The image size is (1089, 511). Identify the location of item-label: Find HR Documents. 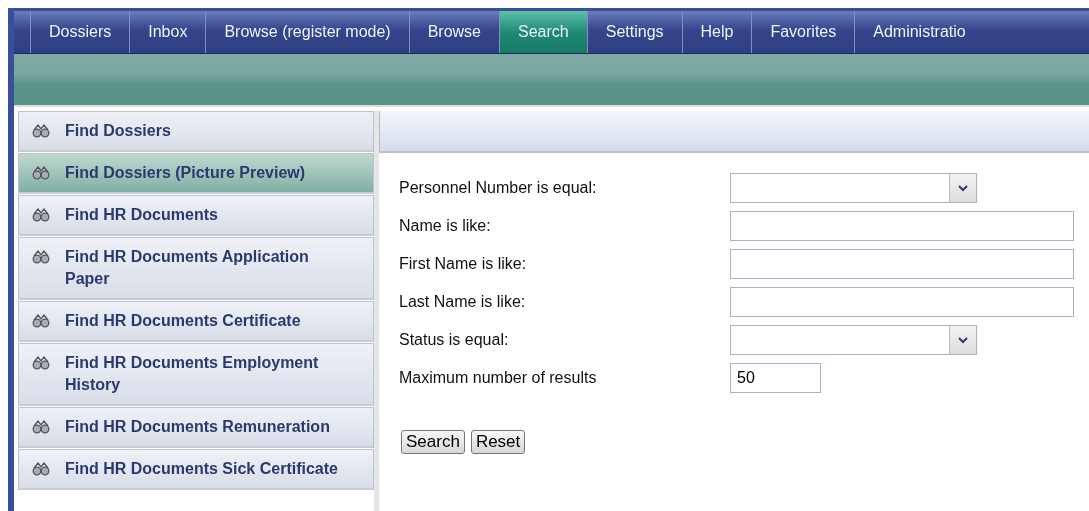
(141, 215).